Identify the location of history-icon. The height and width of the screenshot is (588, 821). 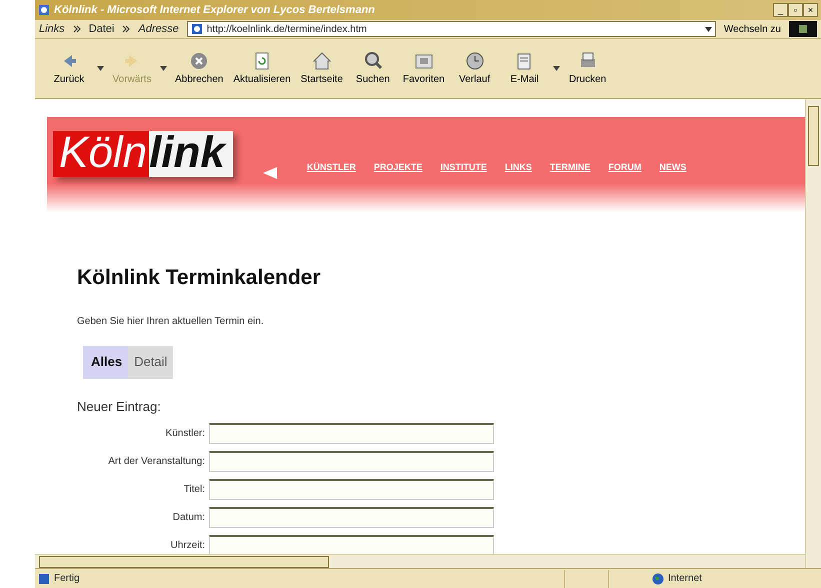
(475, 61).